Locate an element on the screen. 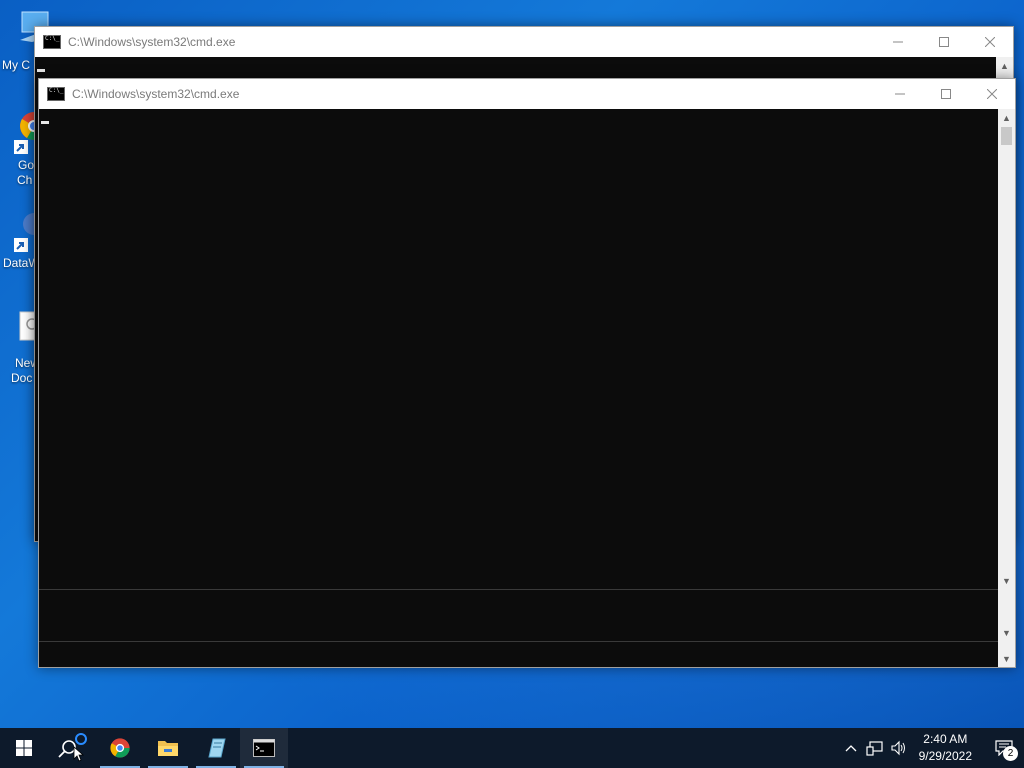  cmd-icon is located at coordinates (264, 748).